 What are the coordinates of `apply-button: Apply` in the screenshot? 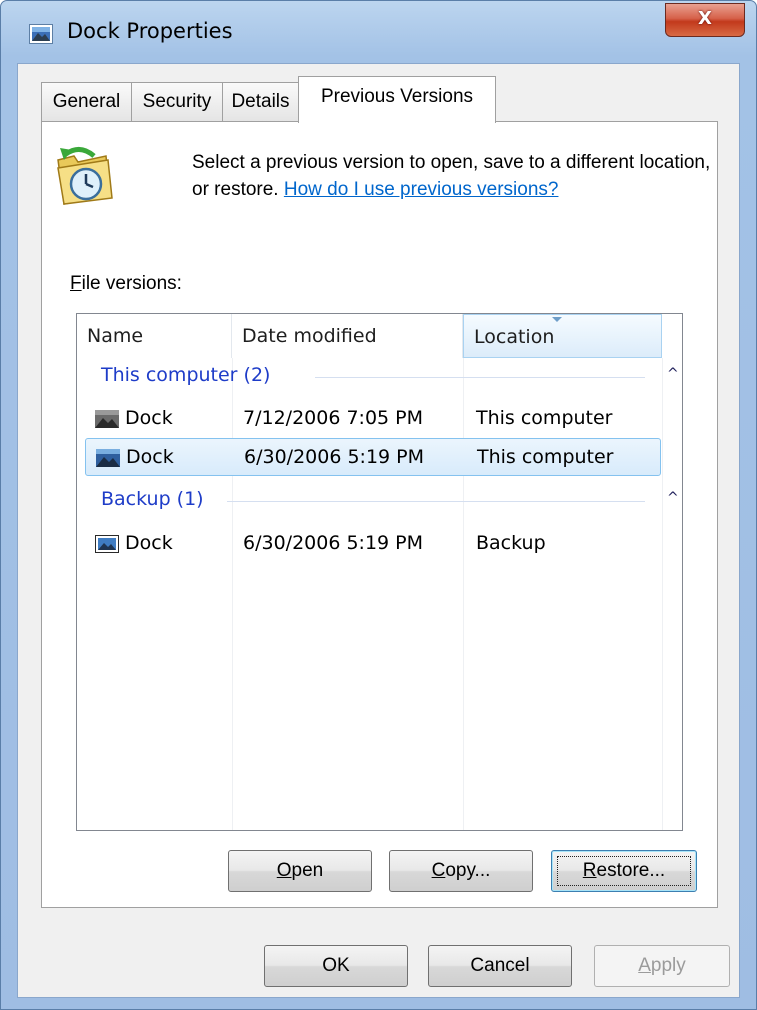 It's located at (662, 966).